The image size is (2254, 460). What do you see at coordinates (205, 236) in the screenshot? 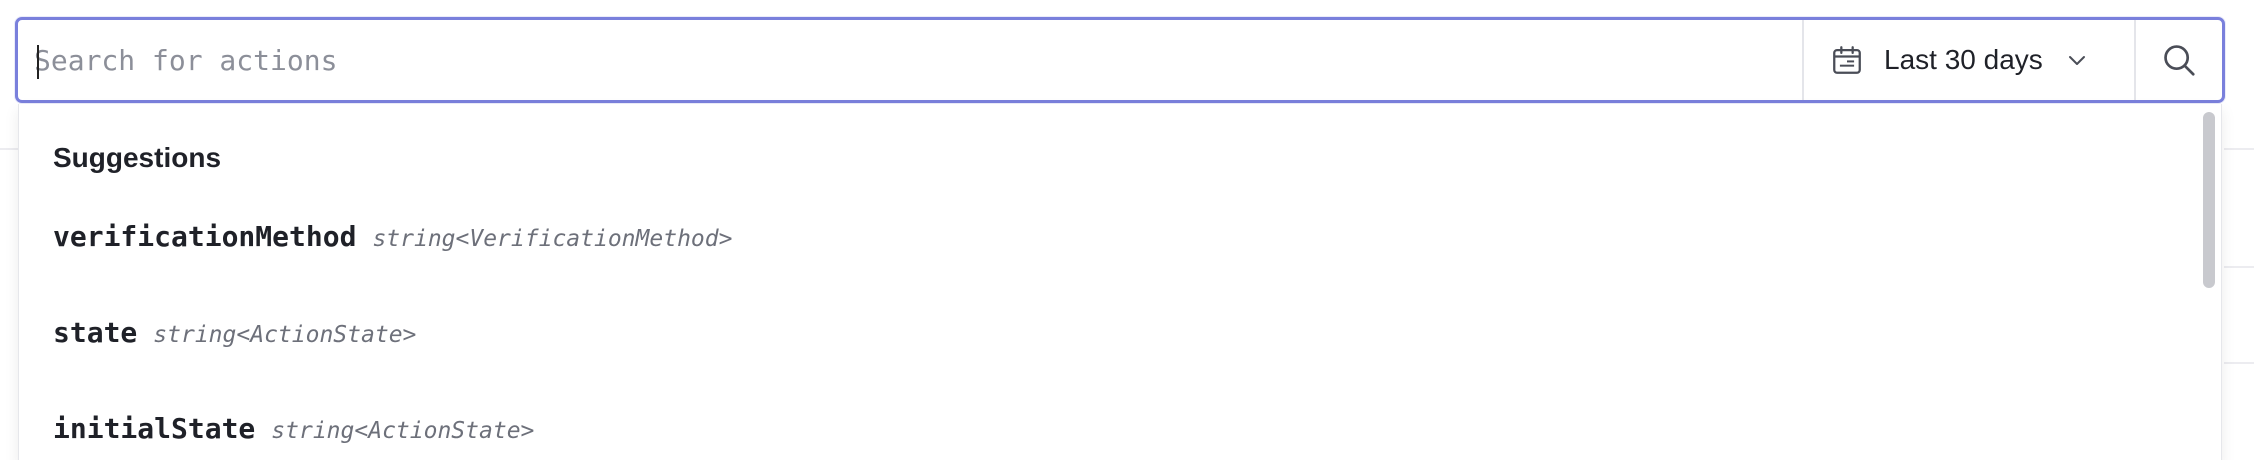
I see `suggestion-name: verificationMethod` at bounding box center [205, 236].